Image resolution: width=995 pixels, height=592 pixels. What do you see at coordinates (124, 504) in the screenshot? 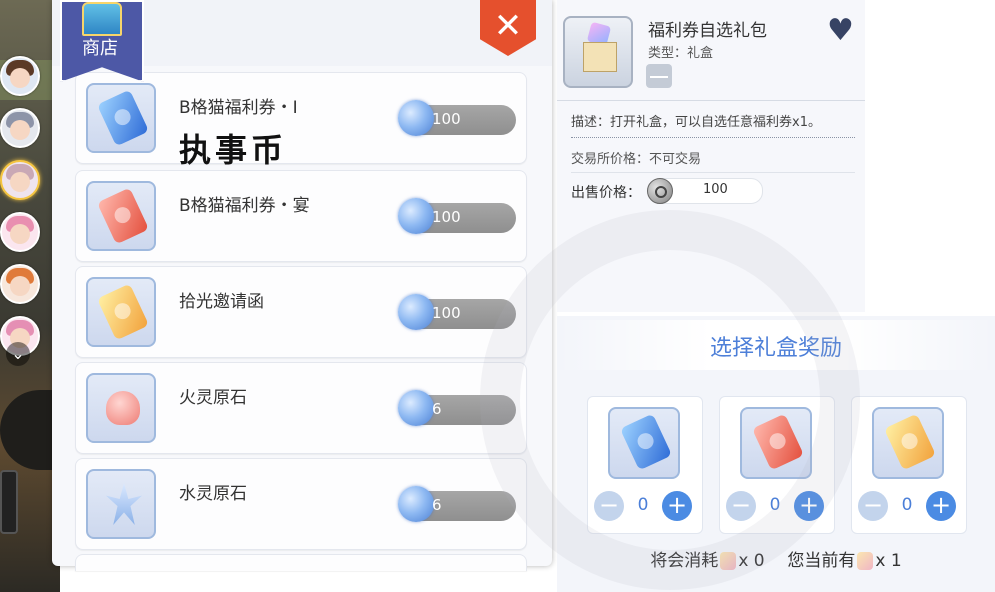
I see `crystal-stone-icon` at bounding box center [124, 504].